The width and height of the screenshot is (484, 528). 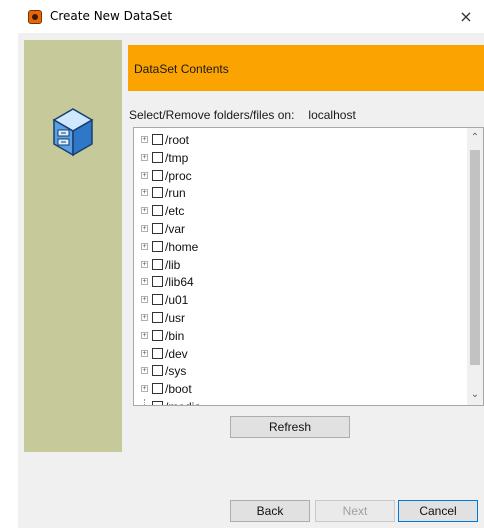 What do you see at coordinates (177, 140) in the screenshot?
I see `folder-label: /root` at bounding box center [177, 140].